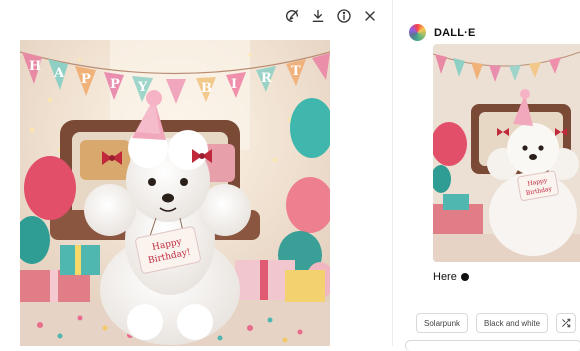  I want to click on close-icon, so click(370, 16).